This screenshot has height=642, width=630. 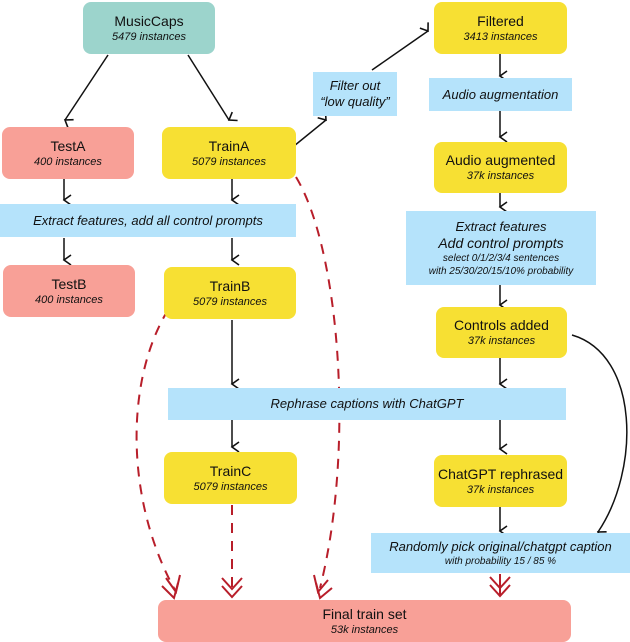 What do you see at coordinates (500, 546) in the screenshot?
I see `step-label-line1: Randomly pick original/chatgpt caption` at bounding box center [500, 546].